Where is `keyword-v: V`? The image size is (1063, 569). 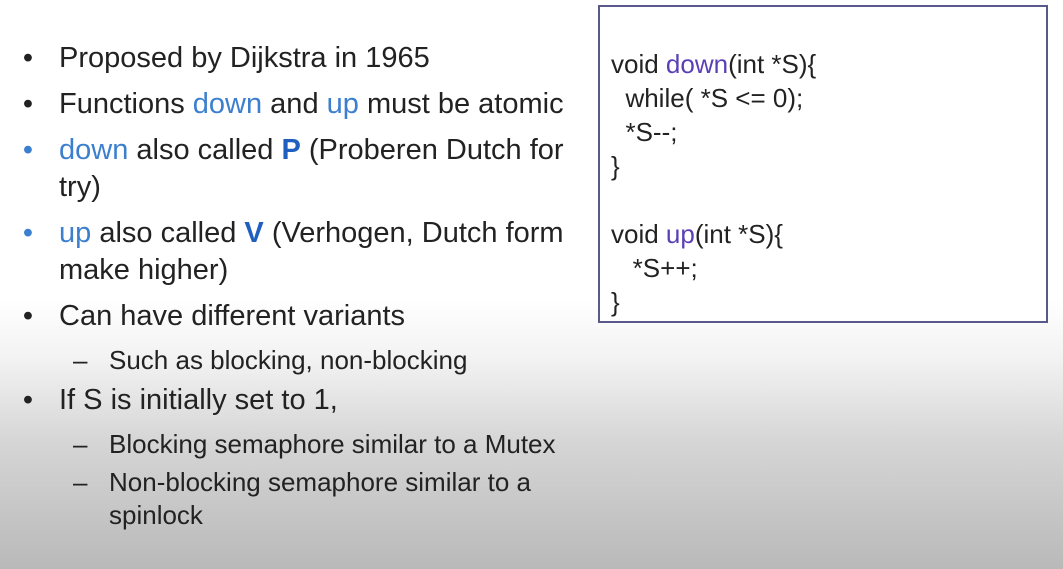
keyword-v: V is located at coordinates (254, 233).